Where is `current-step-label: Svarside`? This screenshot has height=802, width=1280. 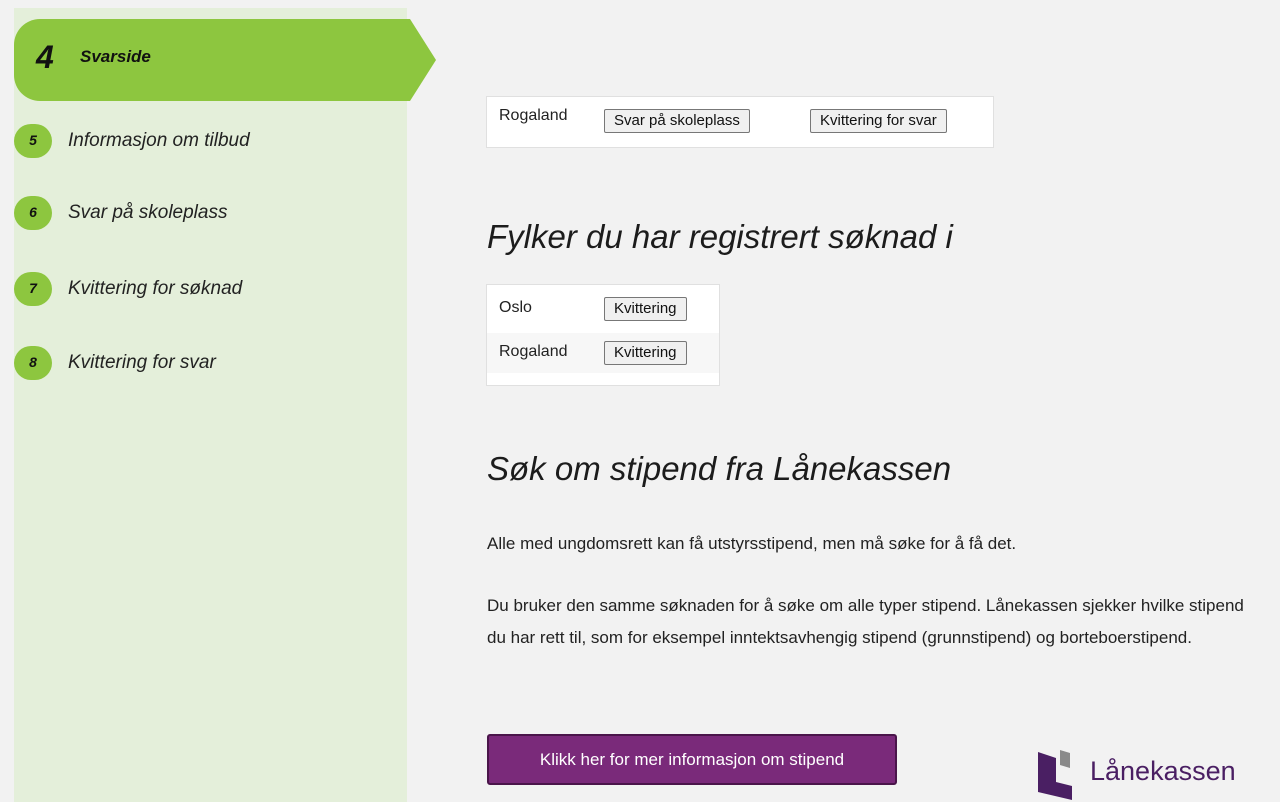
current-step-label: Svarside is located at coordinates (115, 56).